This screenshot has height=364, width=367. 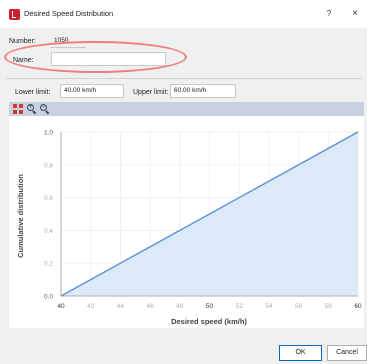 What do you see at coordinates (186, 109) in the screenshot?
I see `chart-toolbar: + −` at bounding box center [186, 109].